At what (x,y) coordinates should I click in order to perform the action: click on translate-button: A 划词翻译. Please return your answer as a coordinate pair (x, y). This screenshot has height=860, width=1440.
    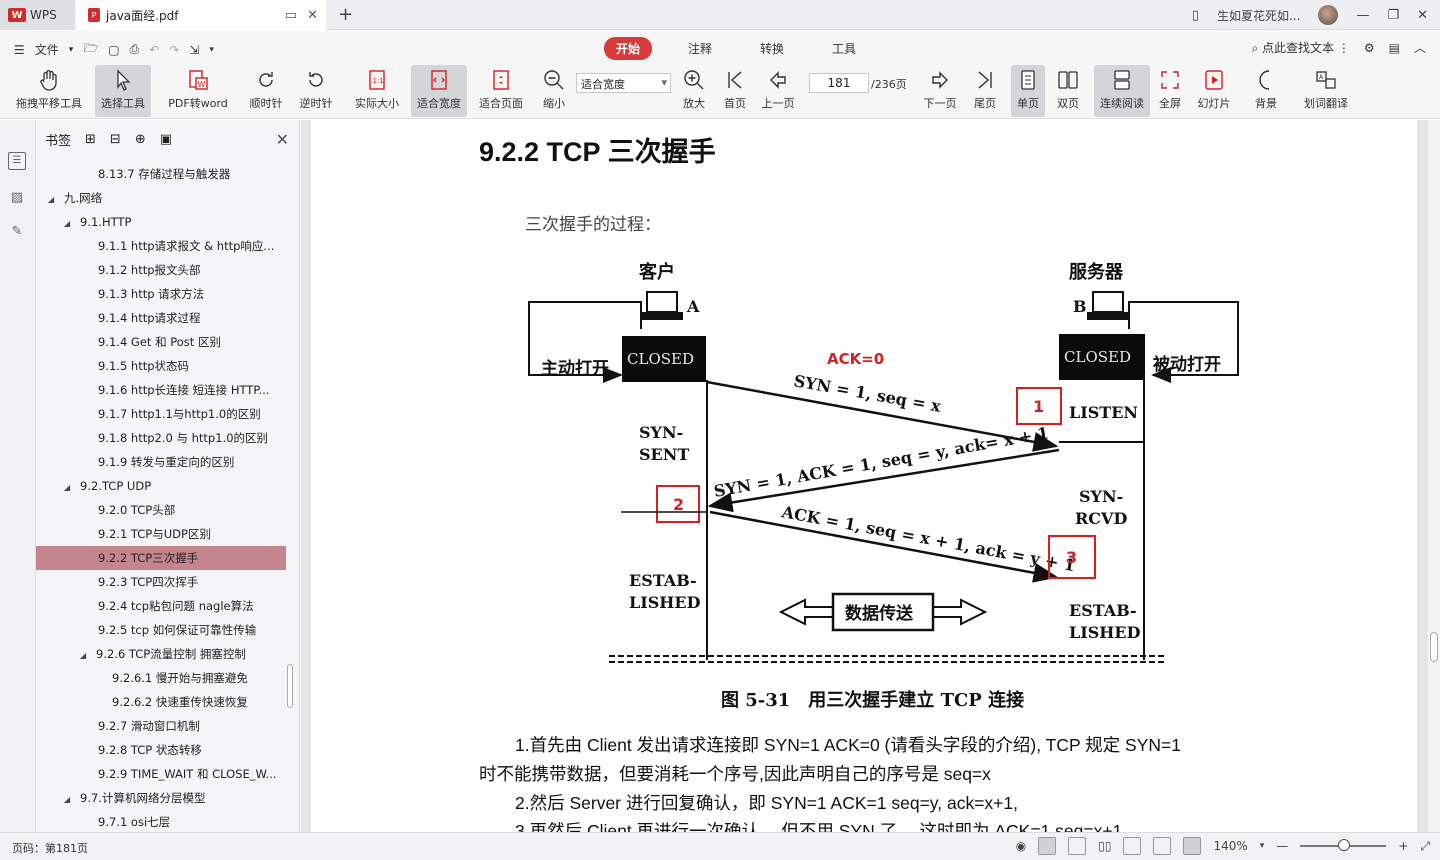
    Looking at the image, I should click on (1326, 91).